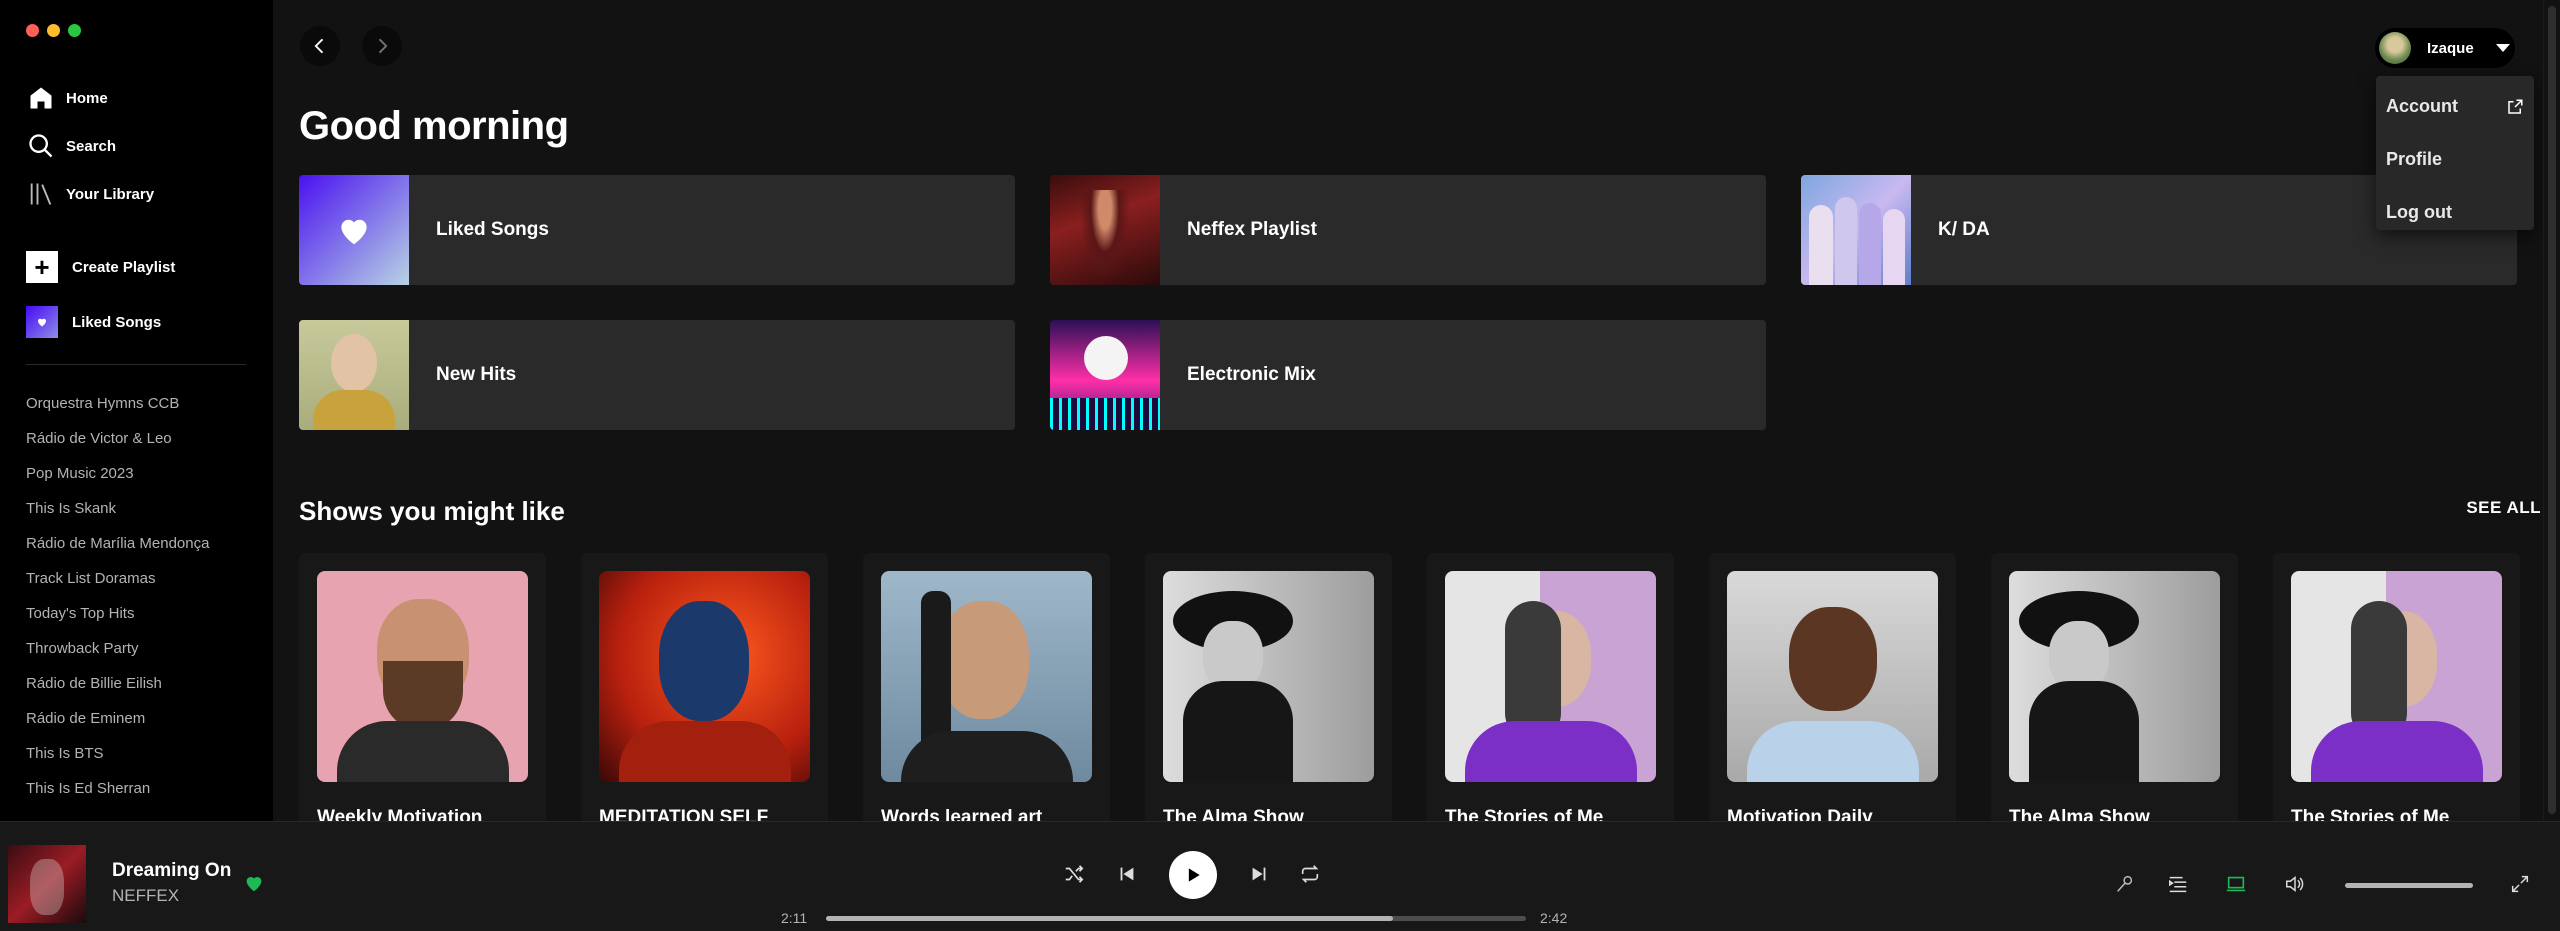  I want to click on quick-pick-liked-songs: Liked Songs, so click(657, 230).